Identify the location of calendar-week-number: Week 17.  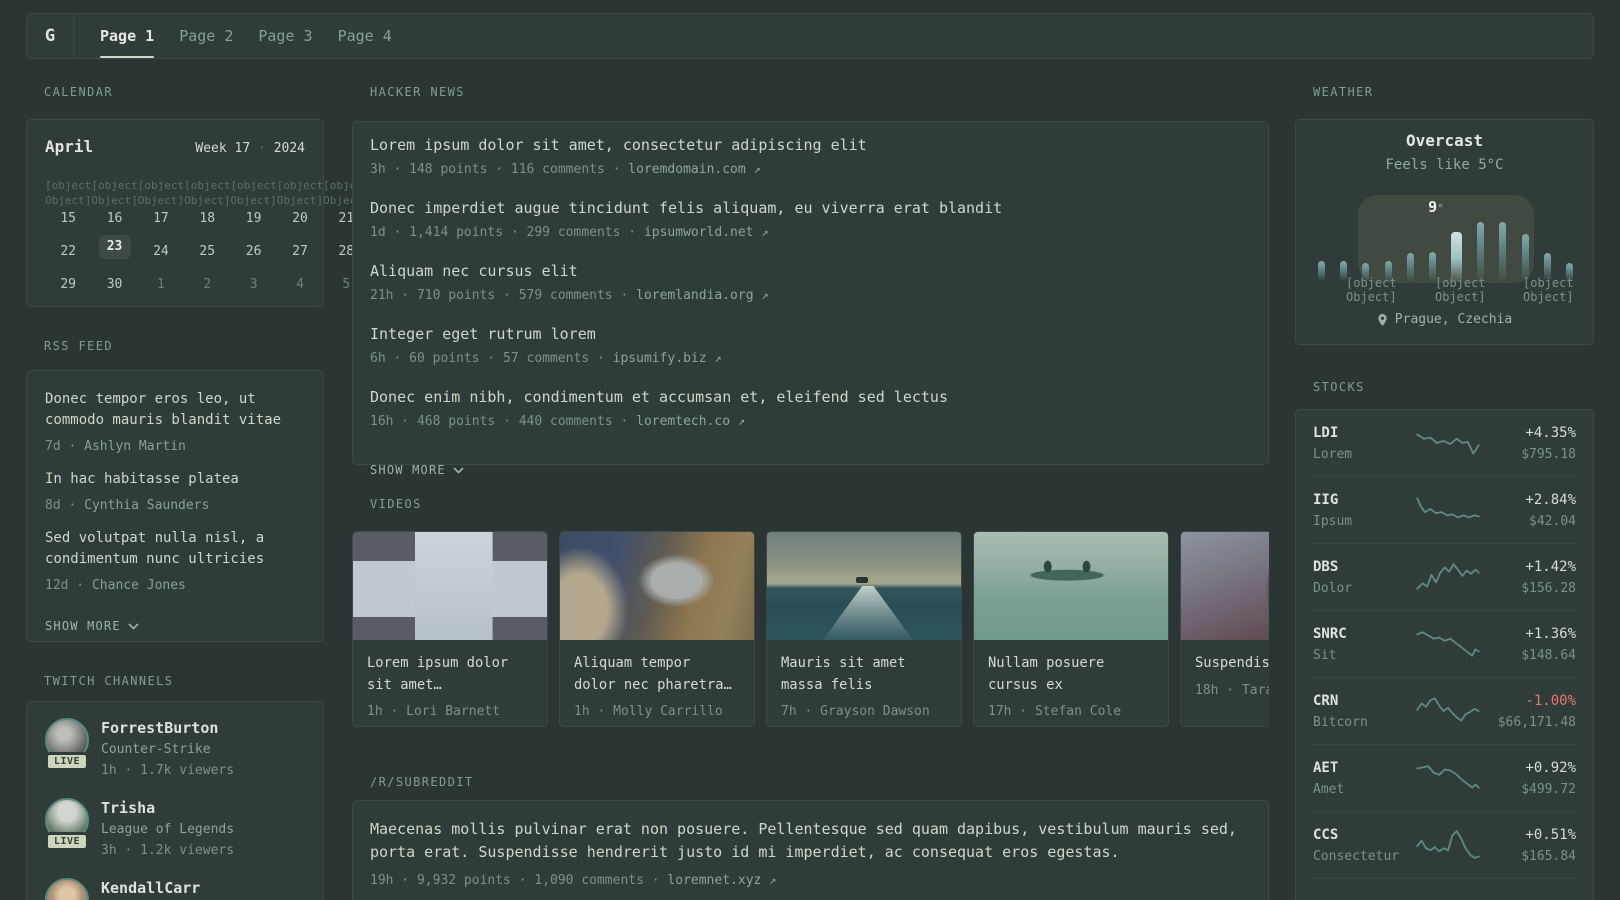
(223, 148).